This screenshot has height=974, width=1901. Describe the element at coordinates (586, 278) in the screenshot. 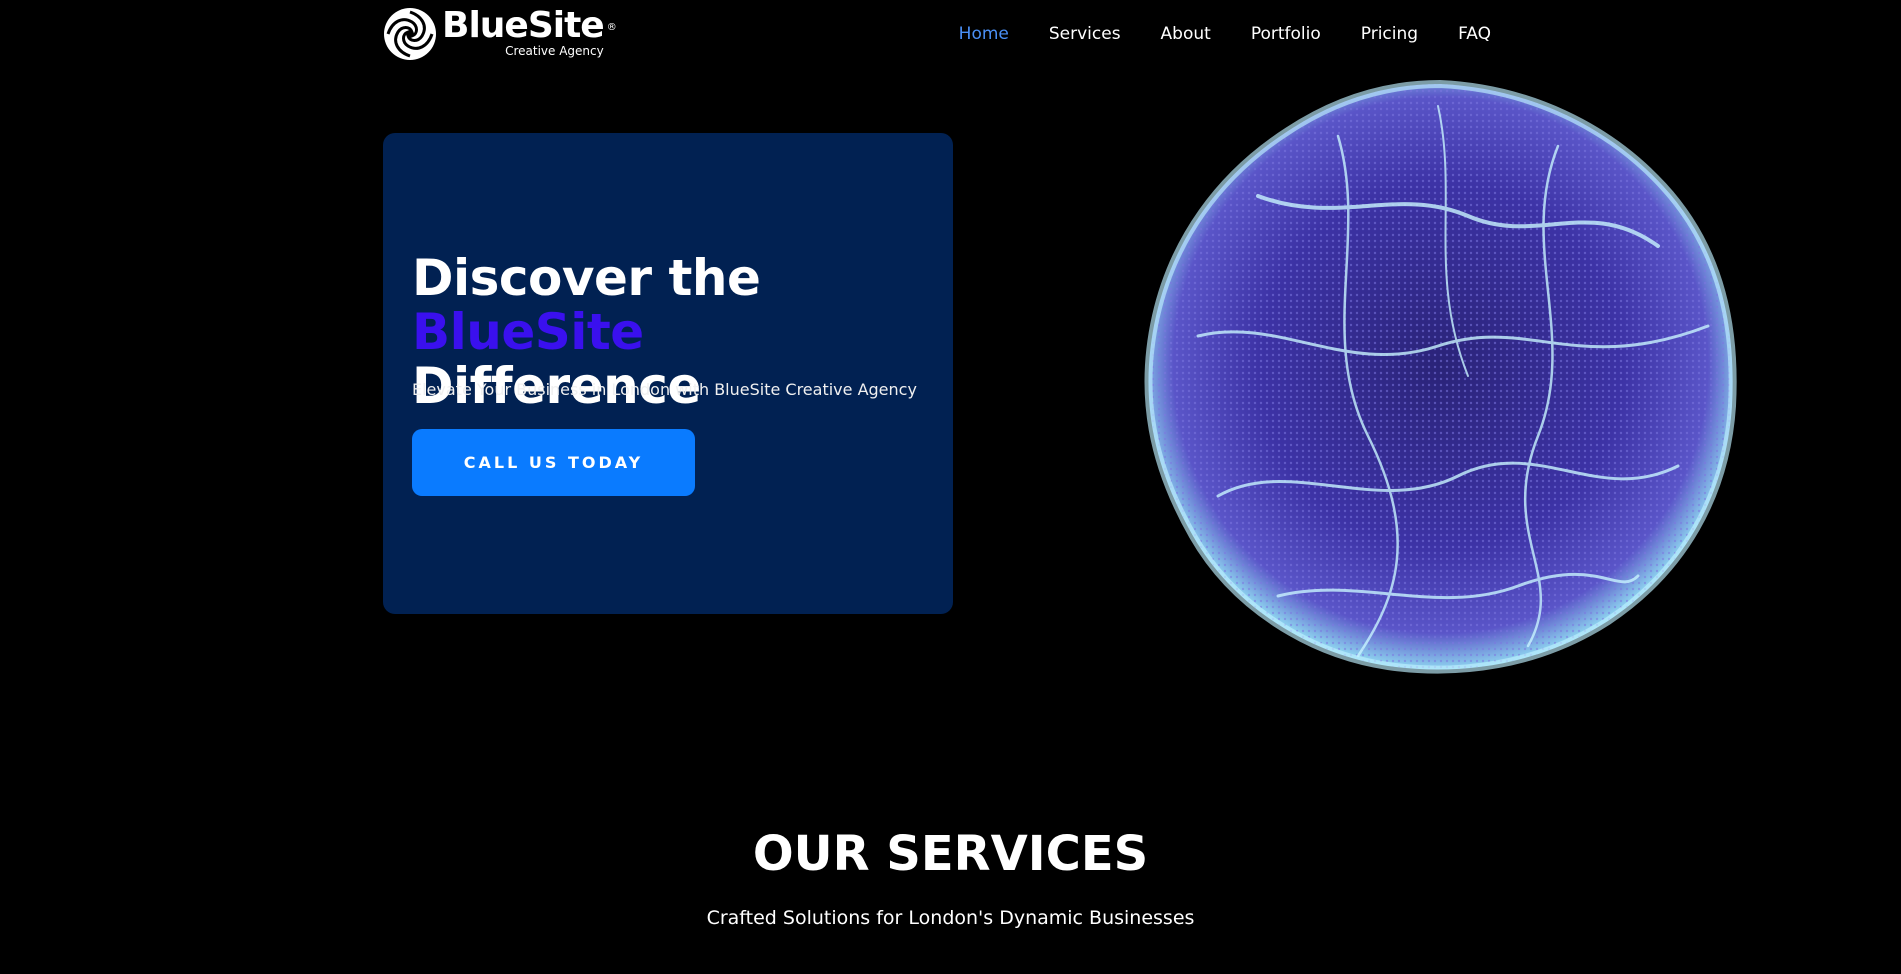

I see `hero-title-line1: Discover the` at that location.